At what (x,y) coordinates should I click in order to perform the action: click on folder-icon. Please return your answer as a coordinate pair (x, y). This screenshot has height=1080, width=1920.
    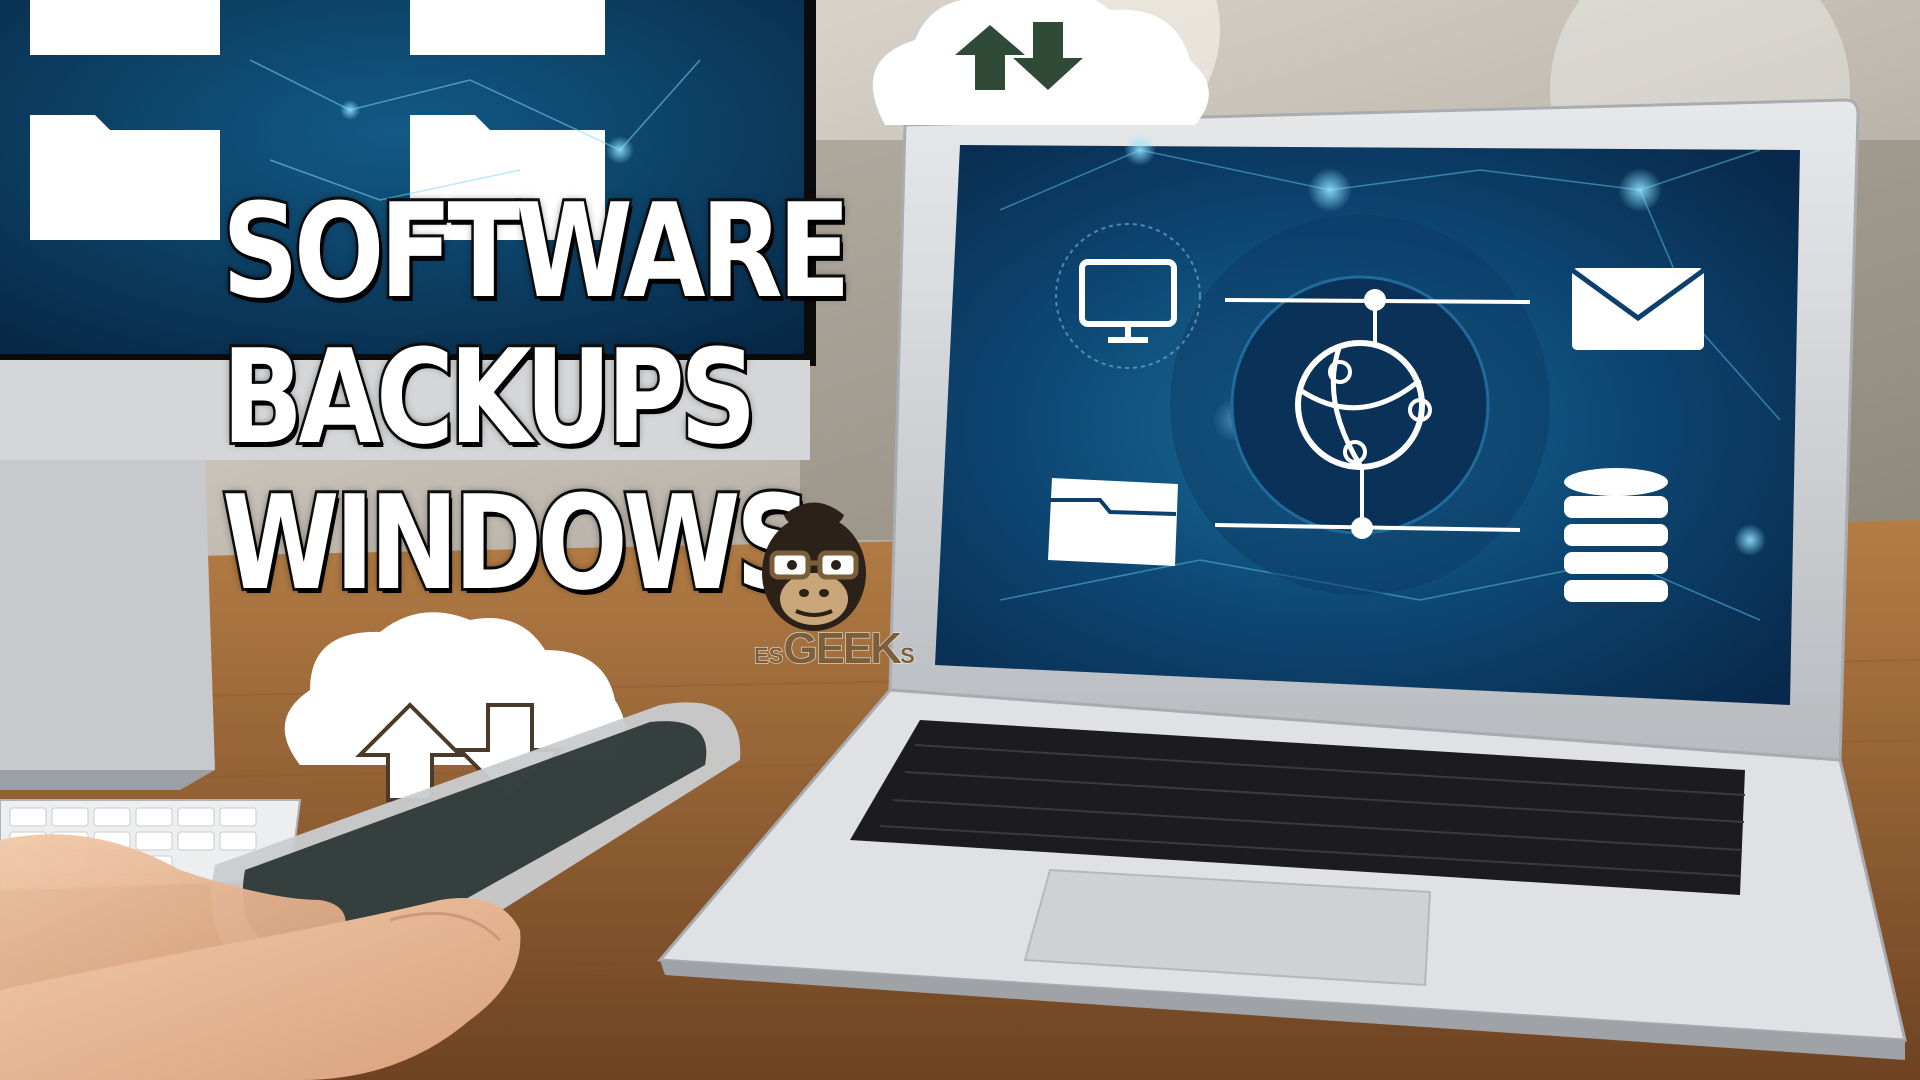
    Looking at the image, I should click on (1113, 522).